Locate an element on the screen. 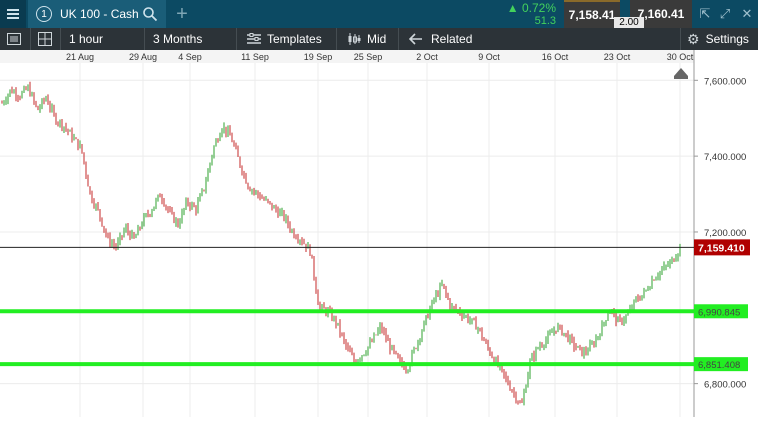 The width and height of the screenshot is (758, 422). undock-icon: ⇱ is located at coordinates (705, 14).